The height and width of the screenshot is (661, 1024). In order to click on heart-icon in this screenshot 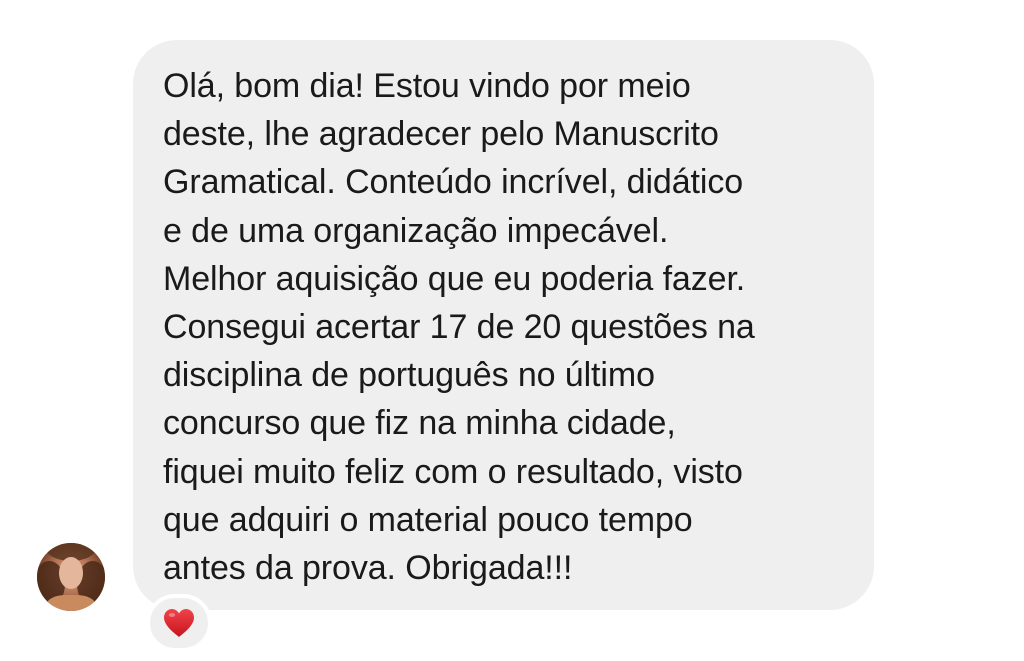, I will do `click(179, 623)`.